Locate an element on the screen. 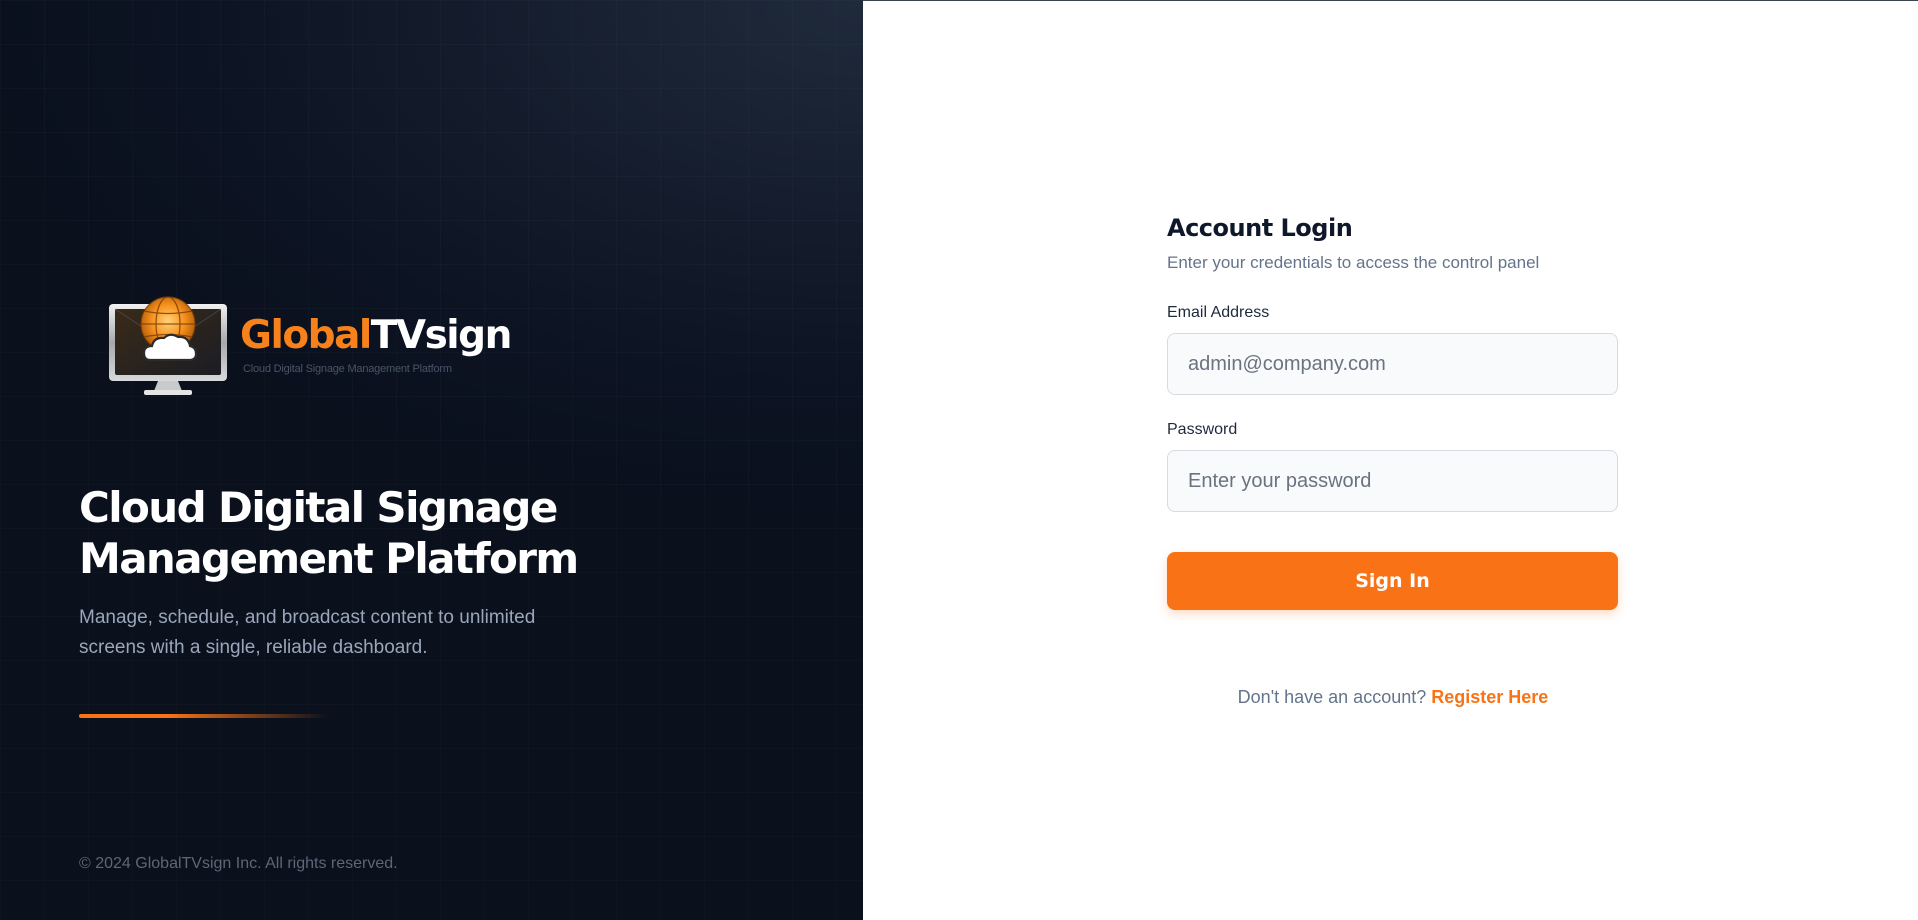 The image size is (1918, 920). register-prompt-text: Don't have an account? is located at coordinates (1332, 697).